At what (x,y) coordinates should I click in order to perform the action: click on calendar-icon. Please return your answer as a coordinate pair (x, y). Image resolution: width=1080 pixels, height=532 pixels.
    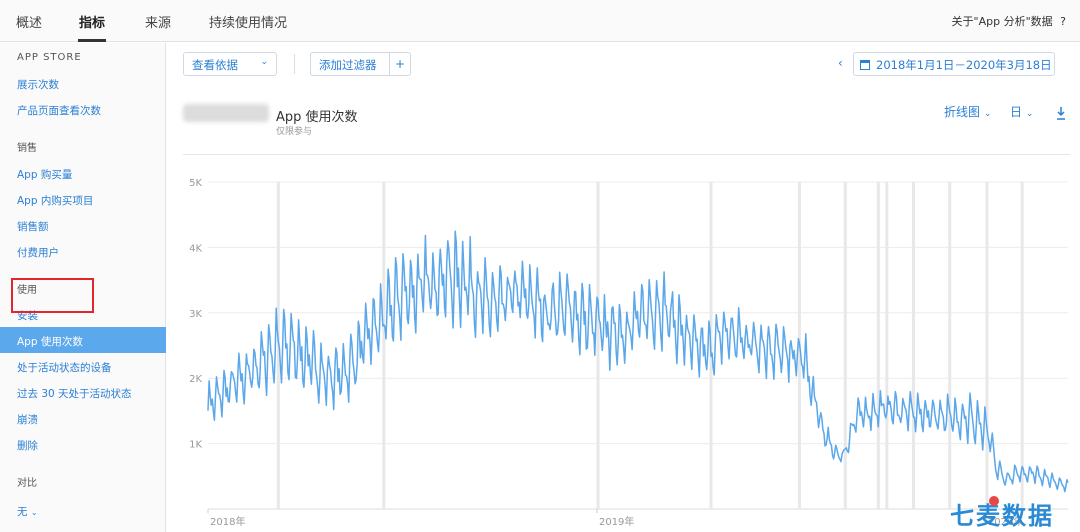
    Looking at the image, I should click on (865, 65).